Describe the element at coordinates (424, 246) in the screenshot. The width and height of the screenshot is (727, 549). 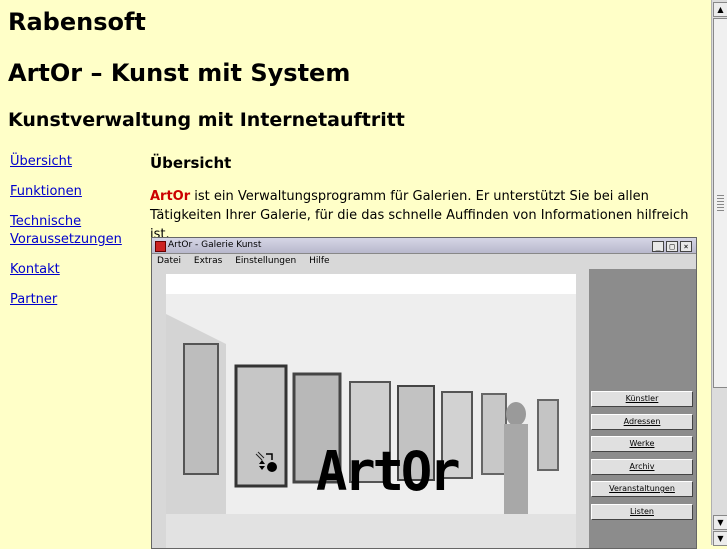
I see `app-titlebar: ArtOr - Galerie Kunst _ □ ×` at that location.